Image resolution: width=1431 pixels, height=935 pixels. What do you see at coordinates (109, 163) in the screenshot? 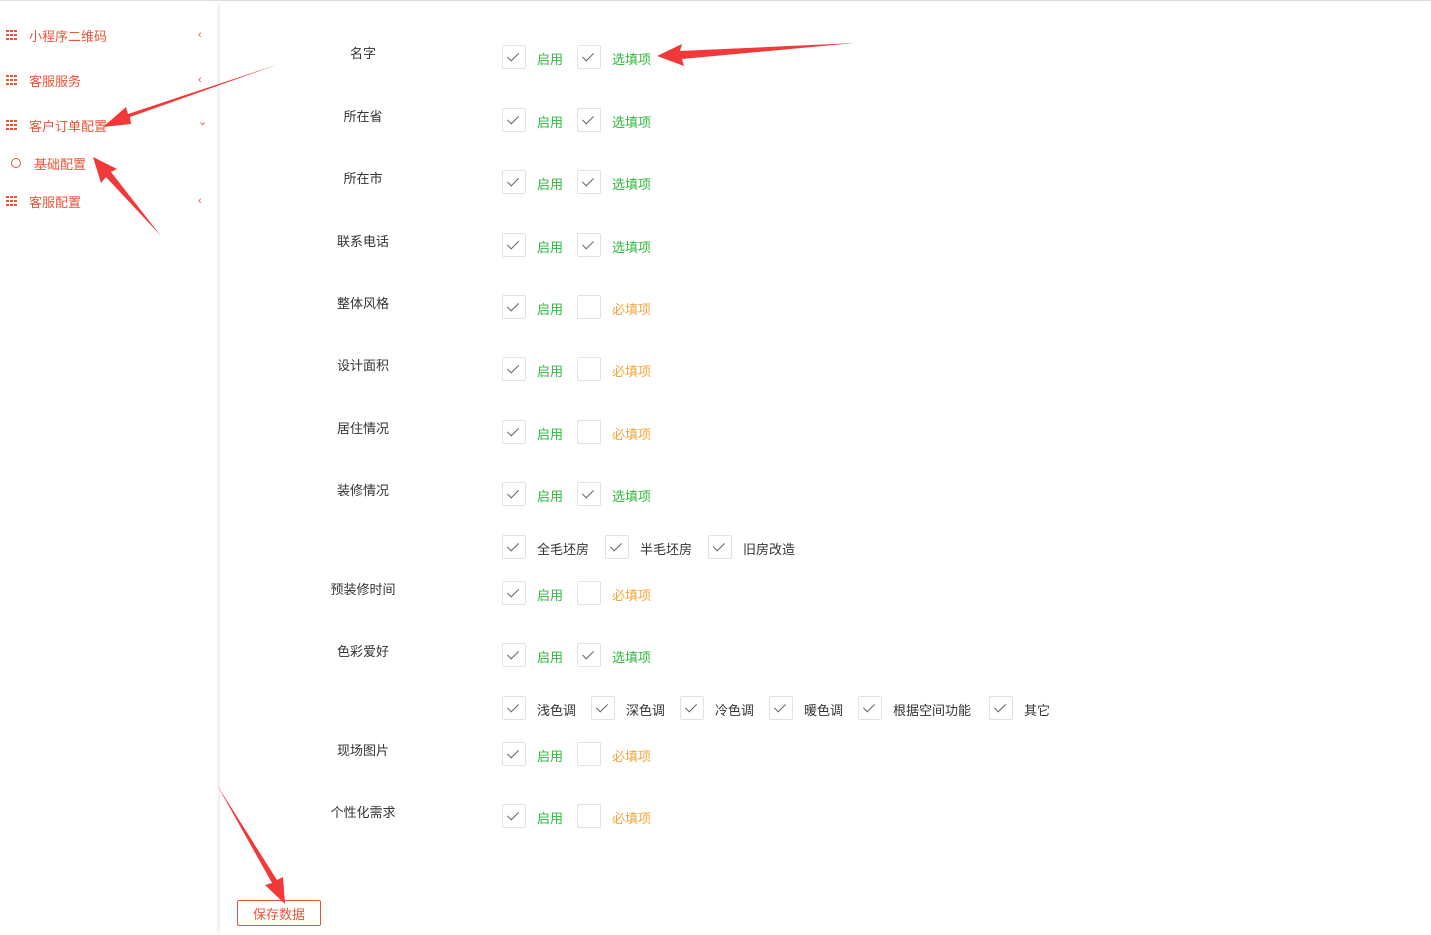
I see `sidebar-subitem-basic-config: 基础配置` at bounding box center [109, 163].